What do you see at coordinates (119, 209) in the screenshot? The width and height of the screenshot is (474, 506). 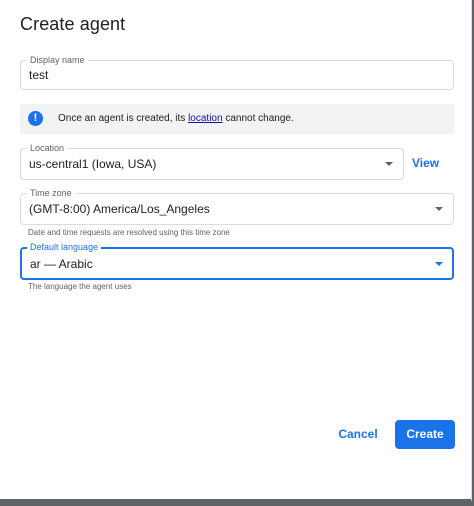 I see `time-zone-value: (GMT-8:00) America/Los_Angeles` at bounding box center [119, 209].